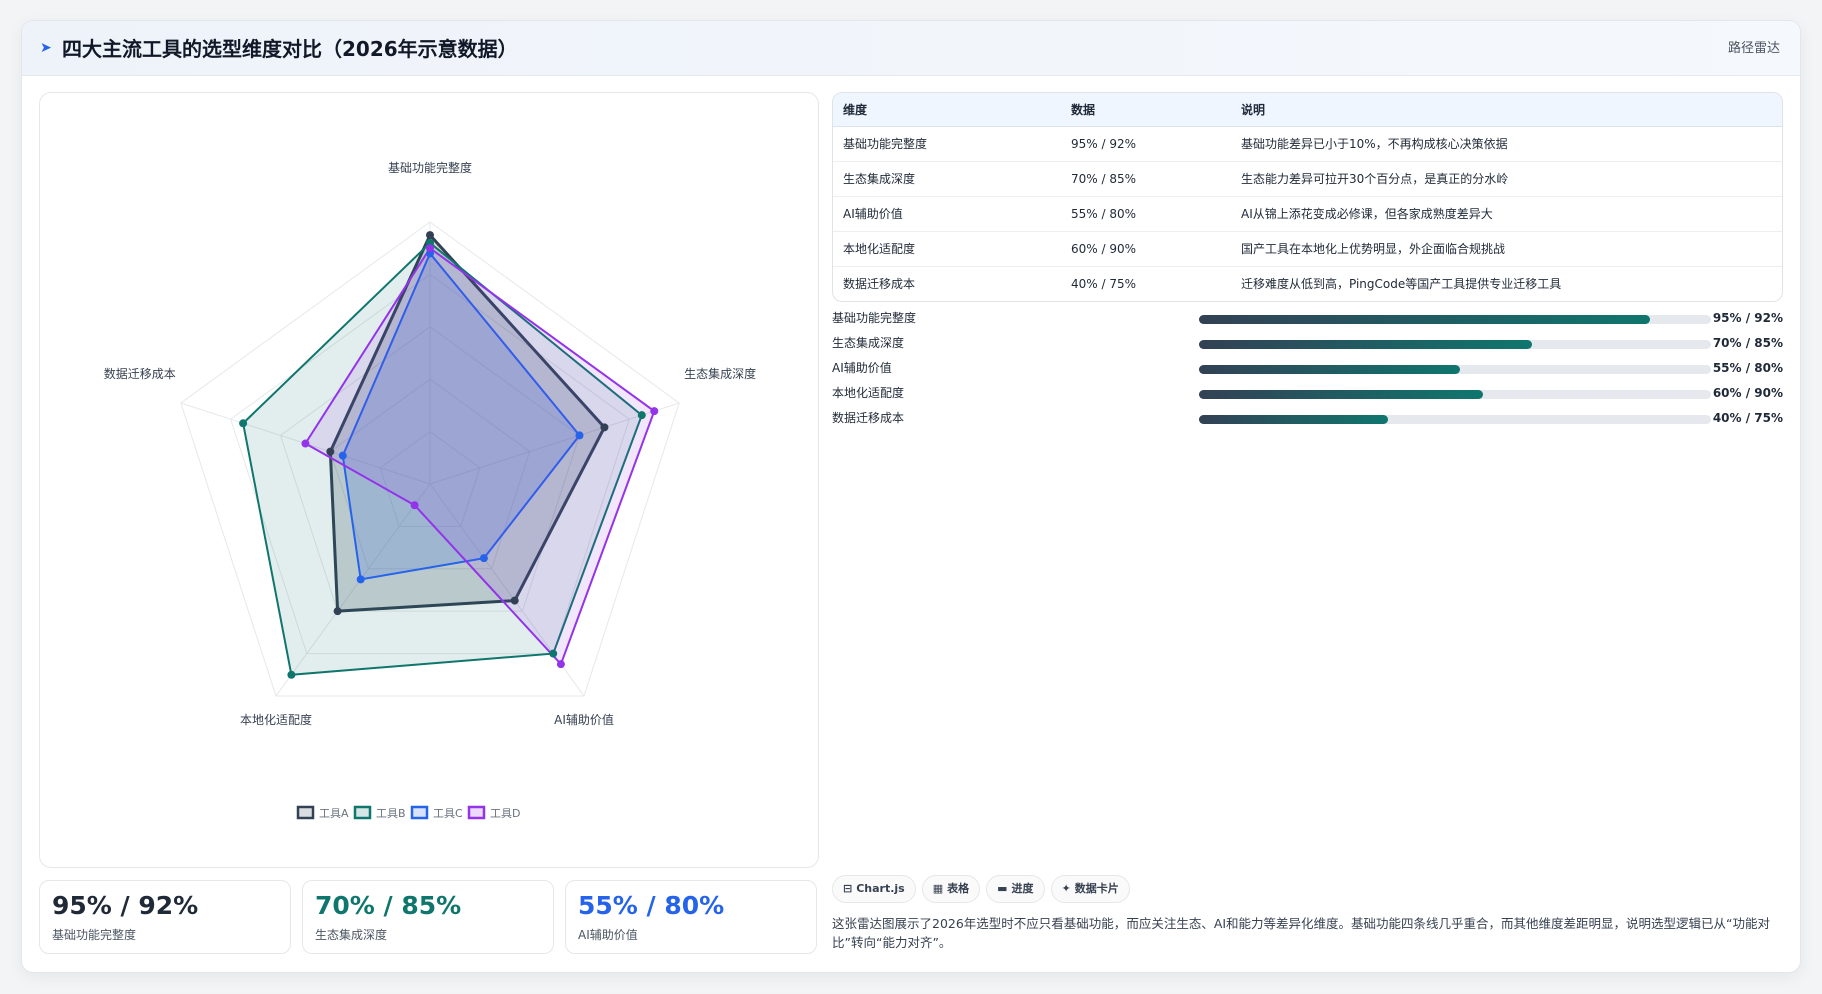 Image resolution: width=1822 pixels, height=994 pixels. I want to click on progress-row: AI辅助价值 55% / 80%, so click(1307, 369).